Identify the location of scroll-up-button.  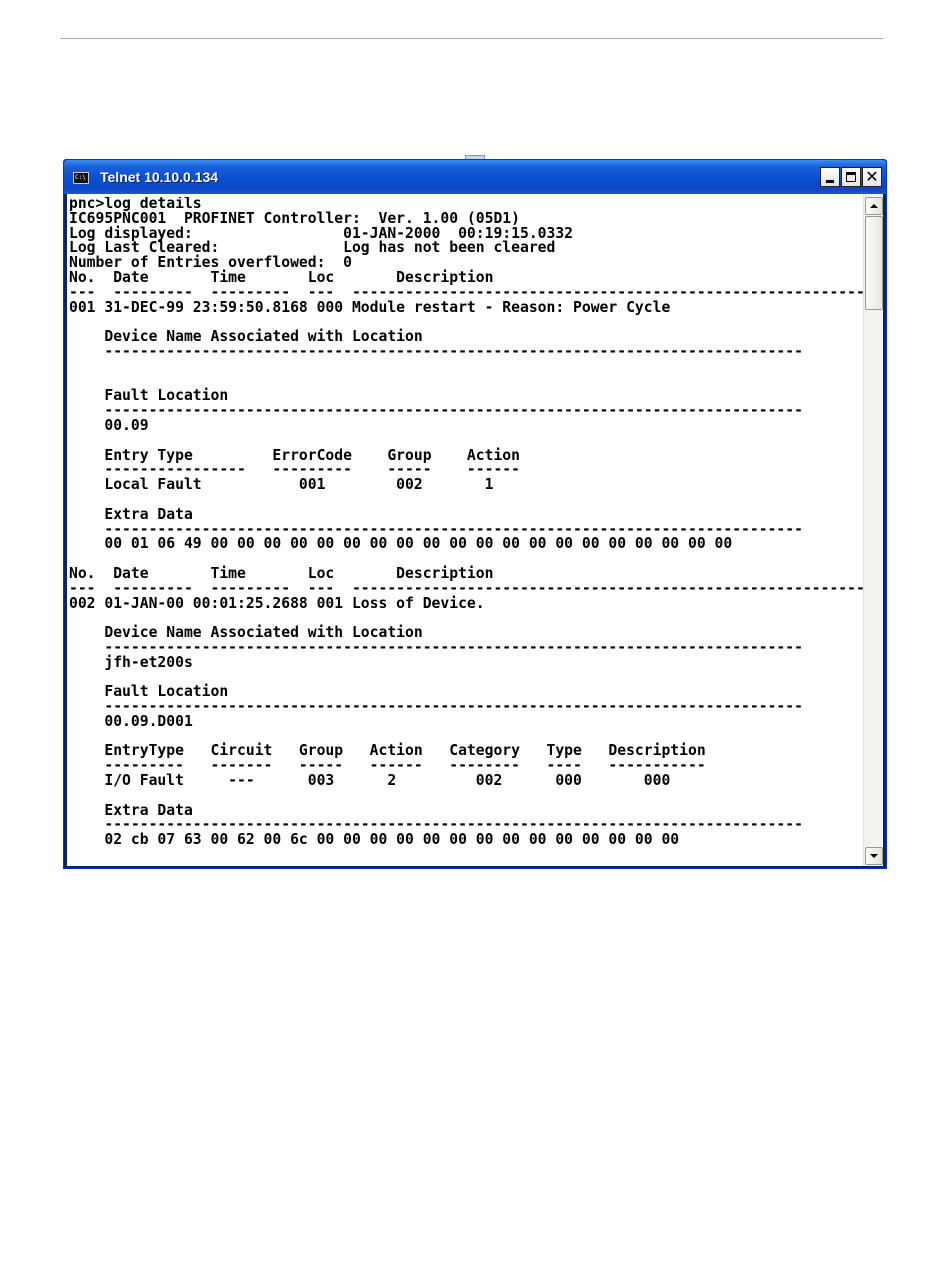
(874, 206).